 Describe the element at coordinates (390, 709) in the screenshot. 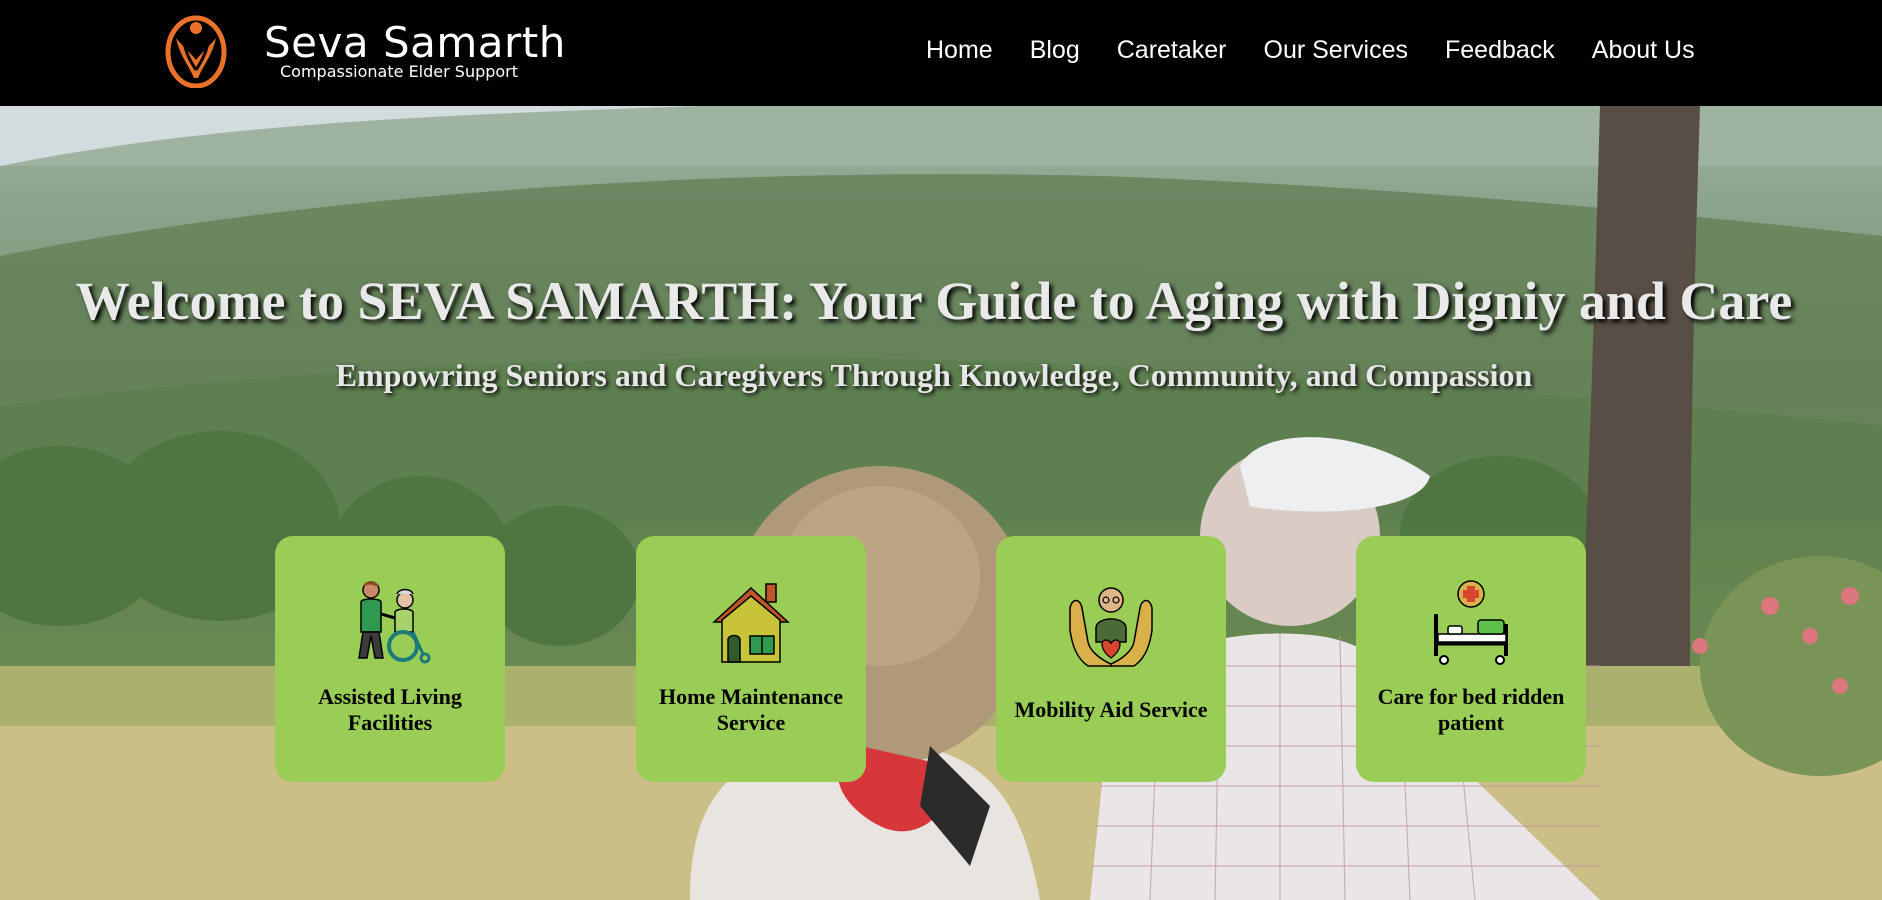

I see `service-label: Assisted Living Facilities` at that location.